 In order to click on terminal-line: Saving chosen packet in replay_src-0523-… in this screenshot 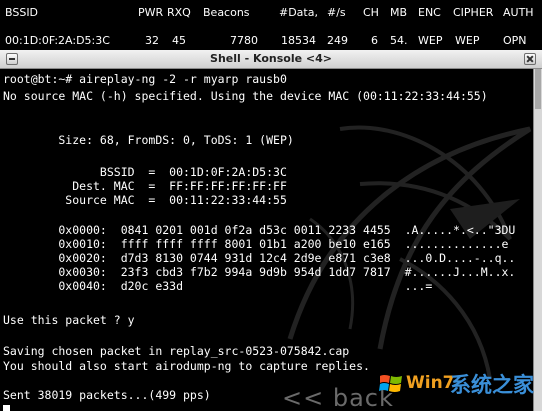, I will do `click(176, 351)`.